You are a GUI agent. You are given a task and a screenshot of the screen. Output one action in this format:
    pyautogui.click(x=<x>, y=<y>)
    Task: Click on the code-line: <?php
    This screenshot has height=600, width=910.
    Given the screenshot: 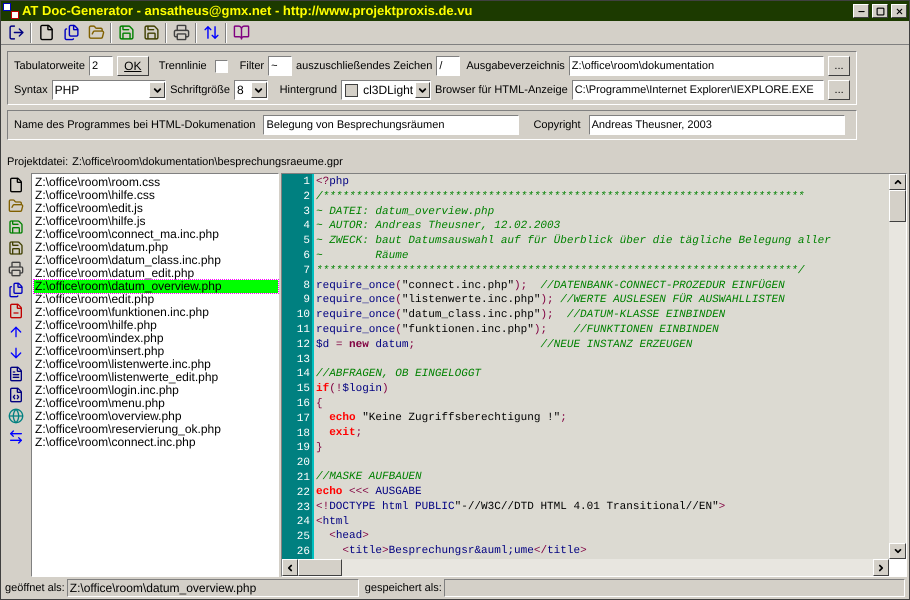 What is the action you would take?
    pyautogui.click(x=333, y=182)
    